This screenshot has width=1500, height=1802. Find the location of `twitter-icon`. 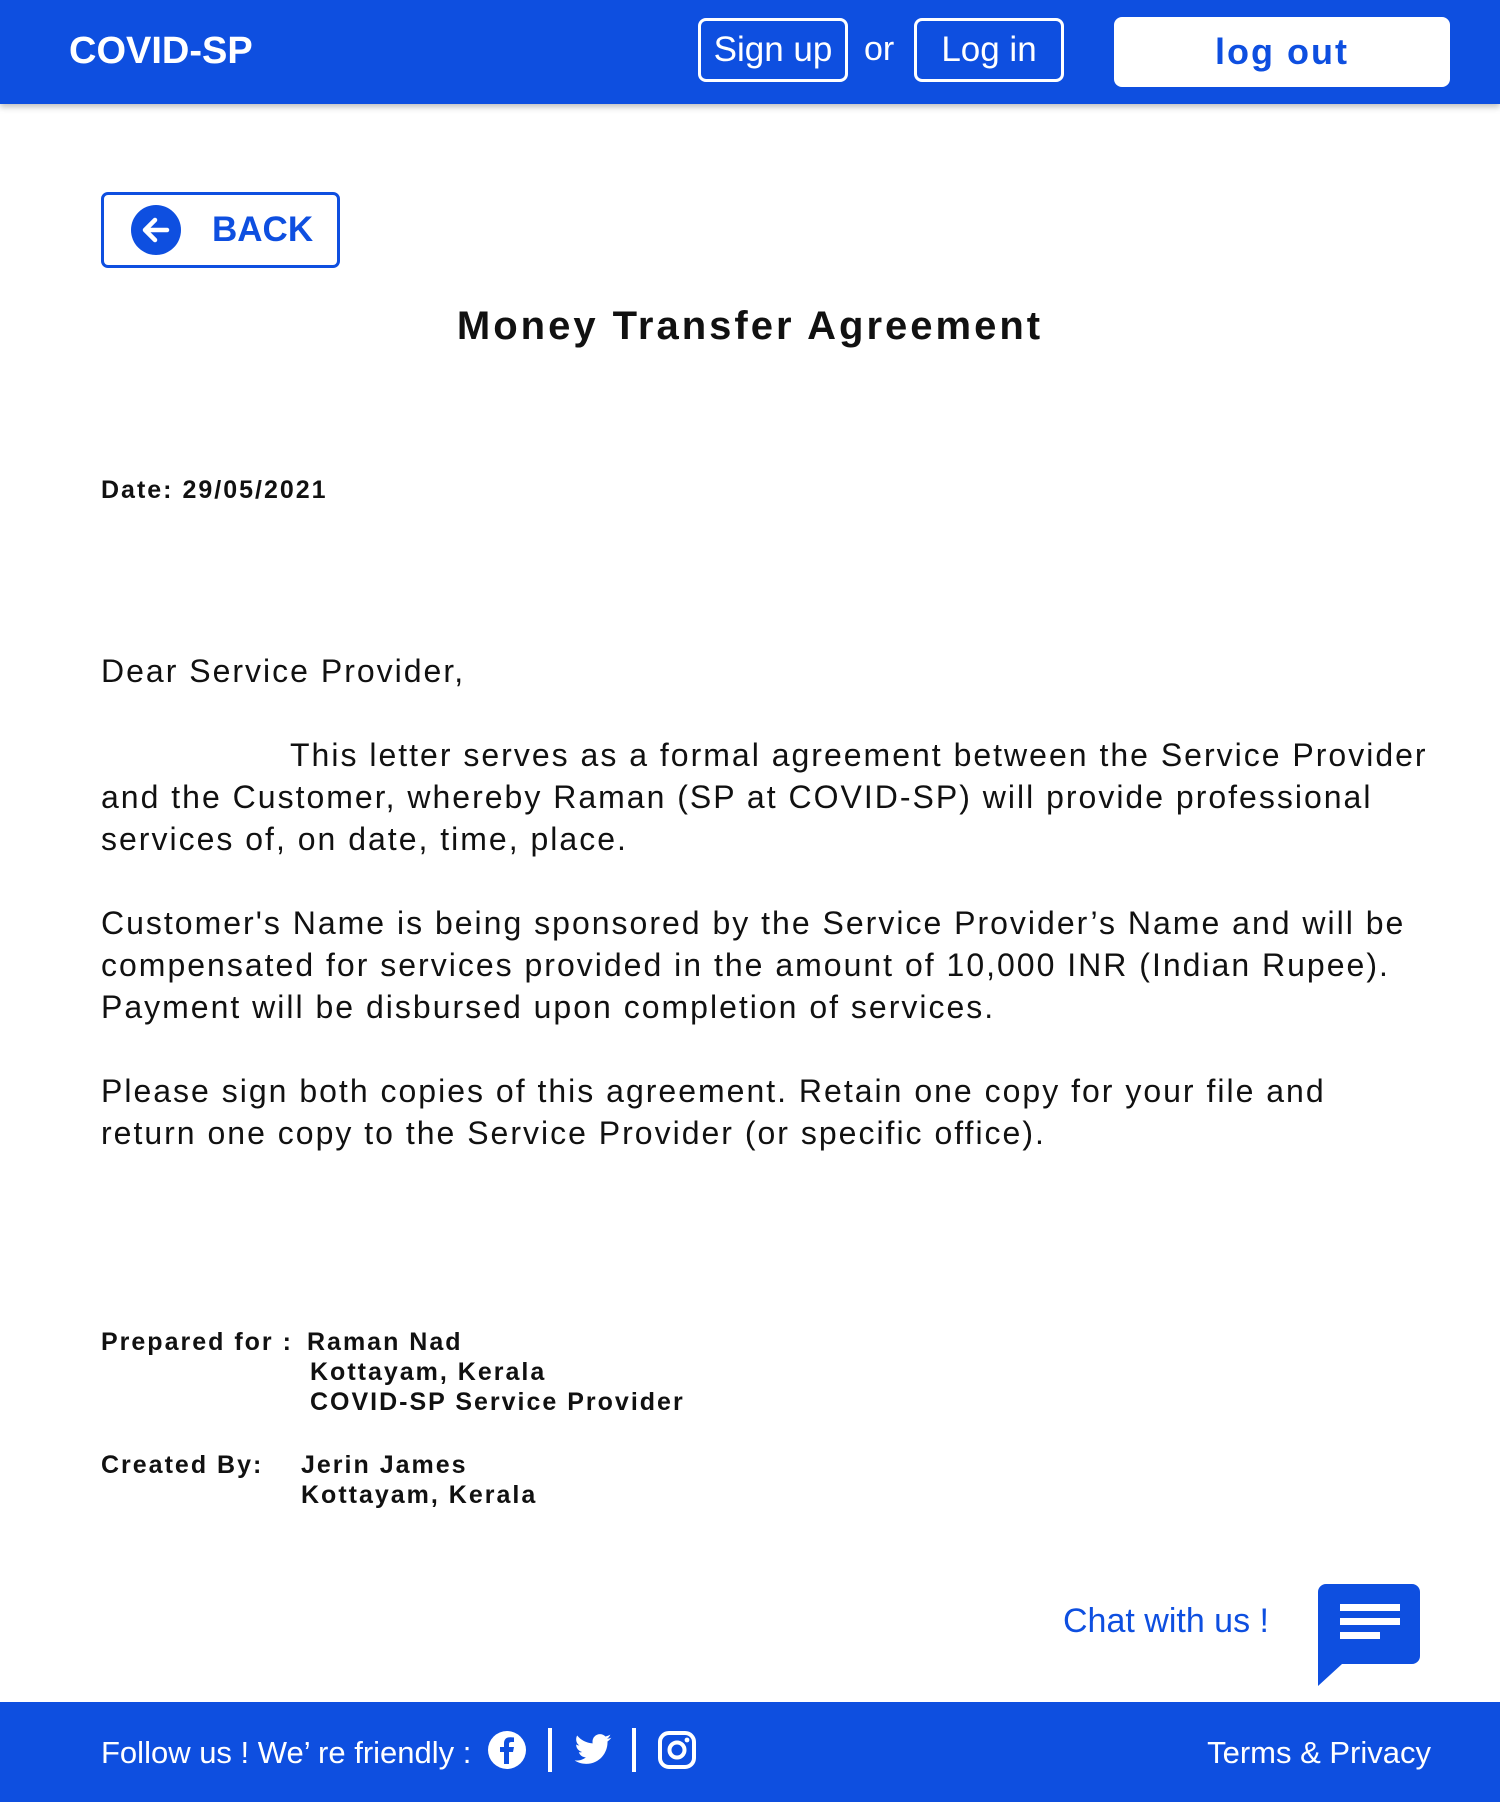

twitter-icon is located at coordinates (593, 1750).